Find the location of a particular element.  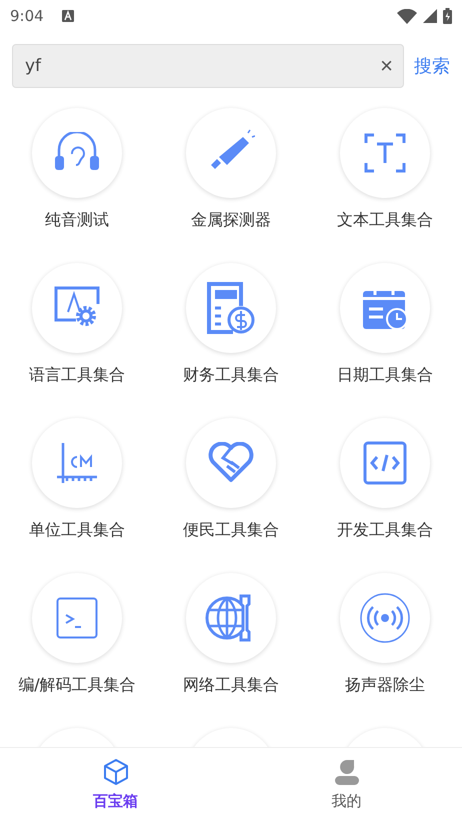

tool-label: 开发工具集合 is located at coordinates (385, 530).